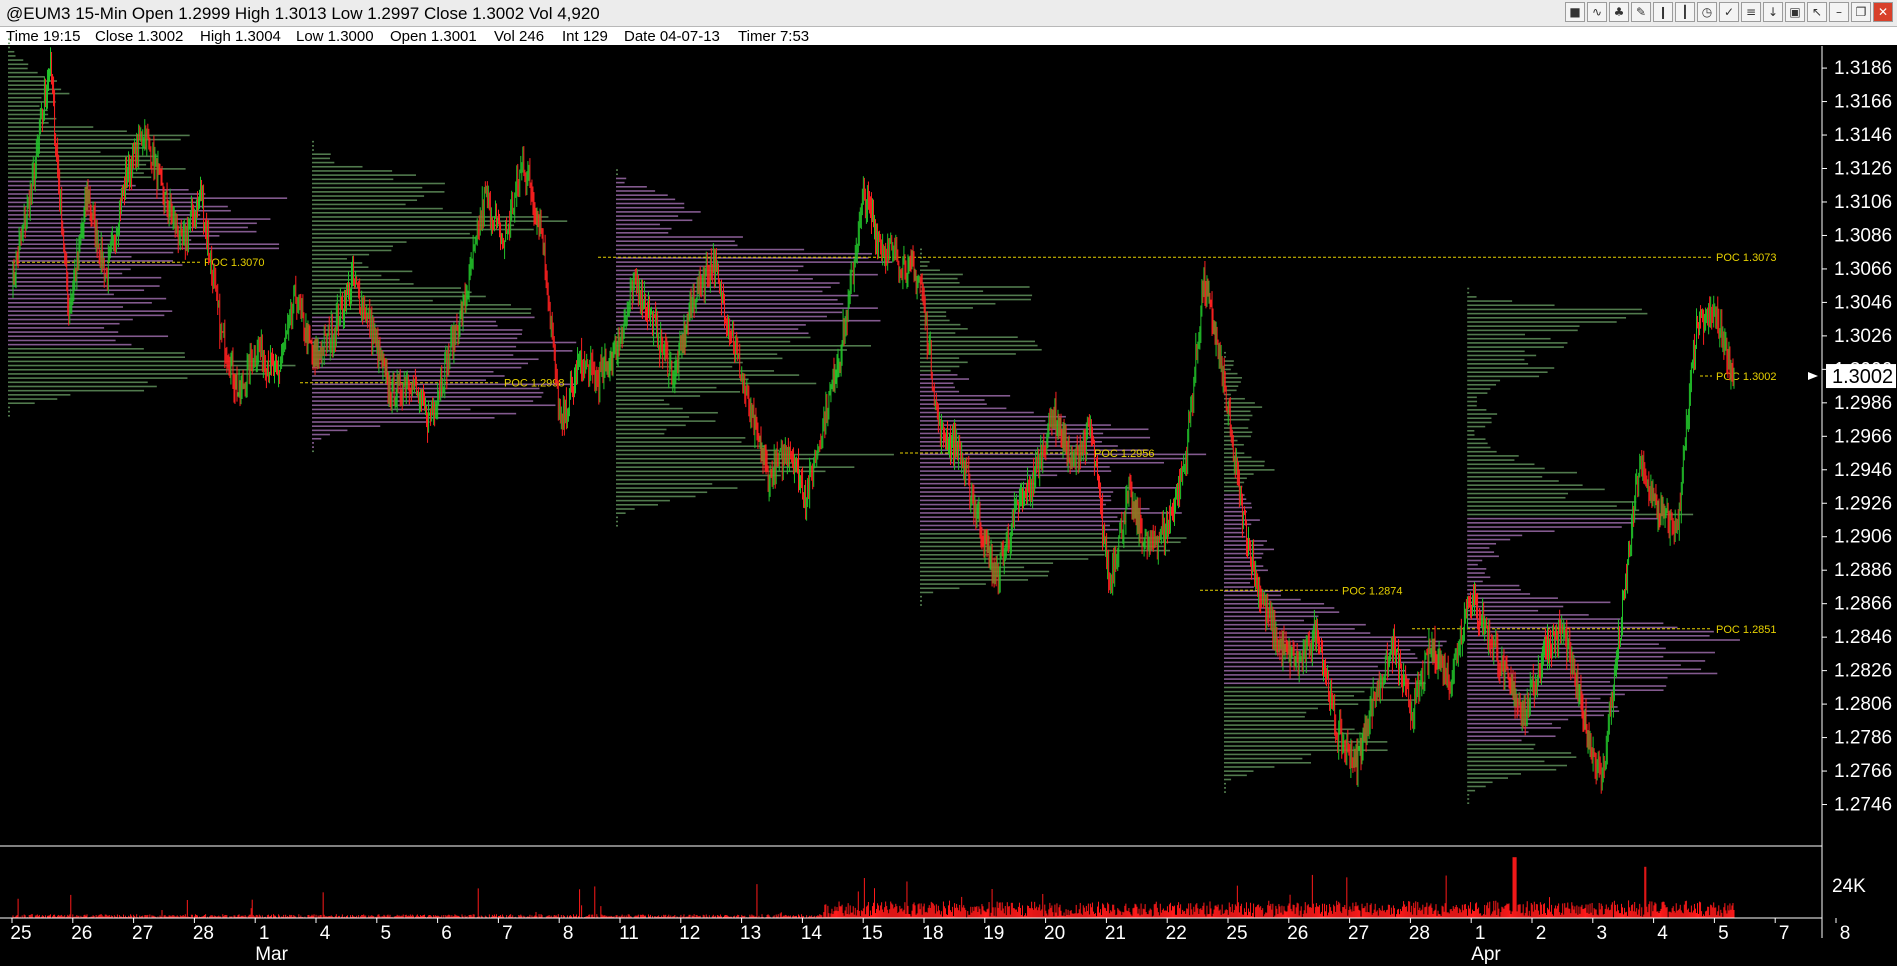 The width and height of the screenshot is (1897, 966). Describe the element at coordinates (1486, 954) in the screenshot. I see `month-label: Apr` at that location.